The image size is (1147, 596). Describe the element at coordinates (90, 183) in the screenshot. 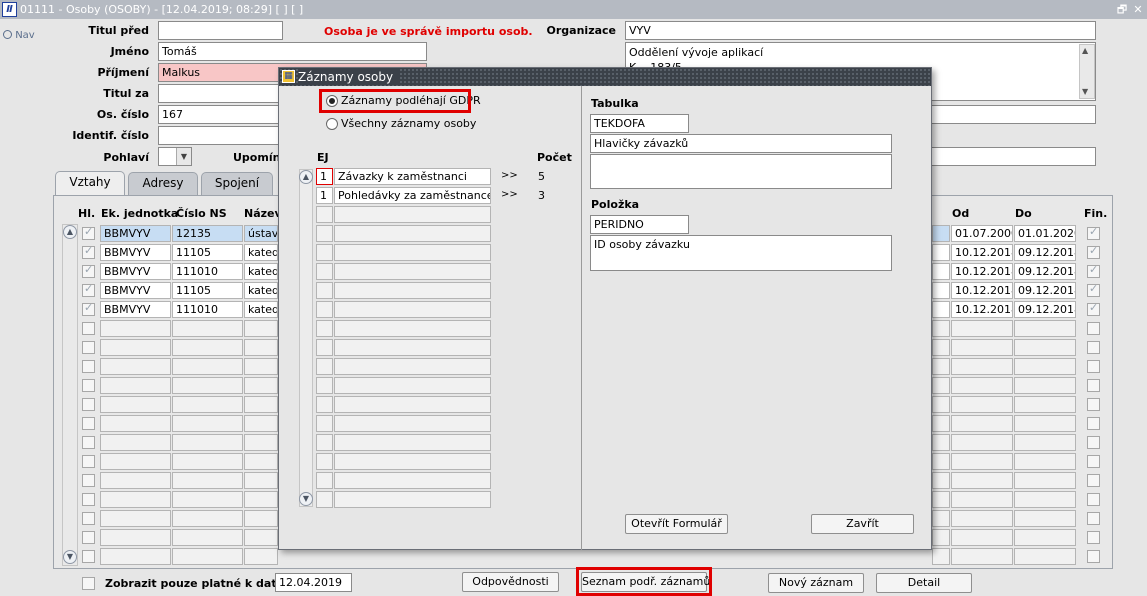

I see `tab-vztahy: Vztahy` at that location.